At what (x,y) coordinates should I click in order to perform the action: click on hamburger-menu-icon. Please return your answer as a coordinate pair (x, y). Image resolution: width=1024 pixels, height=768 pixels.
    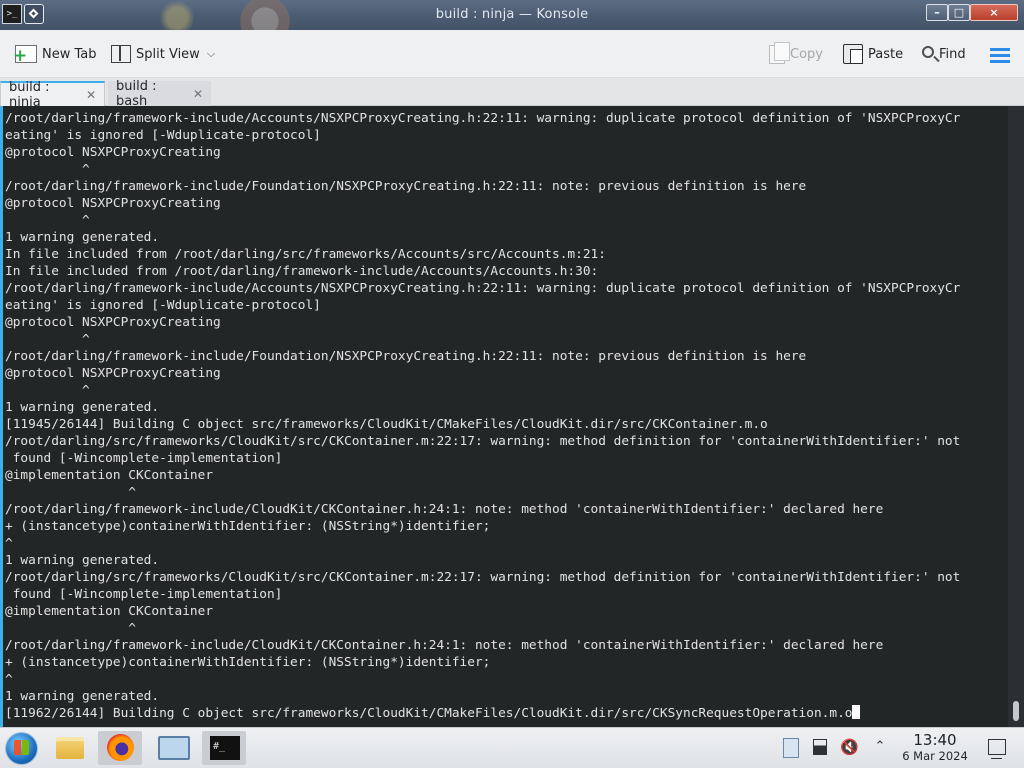
    Looking at the image, I should click on (1000, 56).